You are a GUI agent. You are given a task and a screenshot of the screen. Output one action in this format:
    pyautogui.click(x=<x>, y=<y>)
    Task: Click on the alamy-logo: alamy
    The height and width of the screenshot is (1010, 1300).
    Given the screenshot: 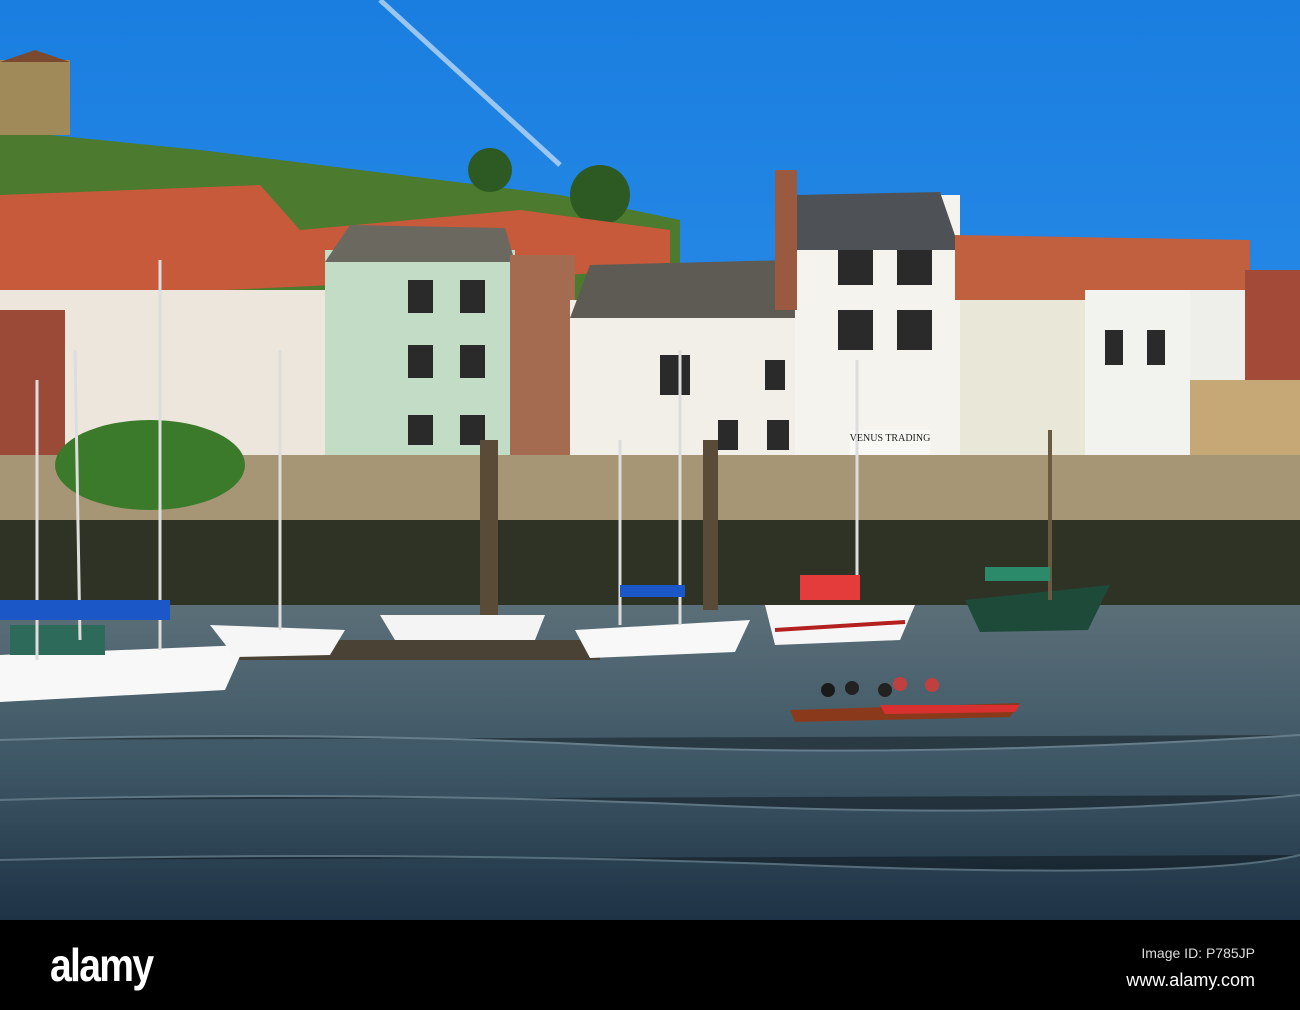 What is the action you would take?
    pyautogui.click(x=102, y=965)
    